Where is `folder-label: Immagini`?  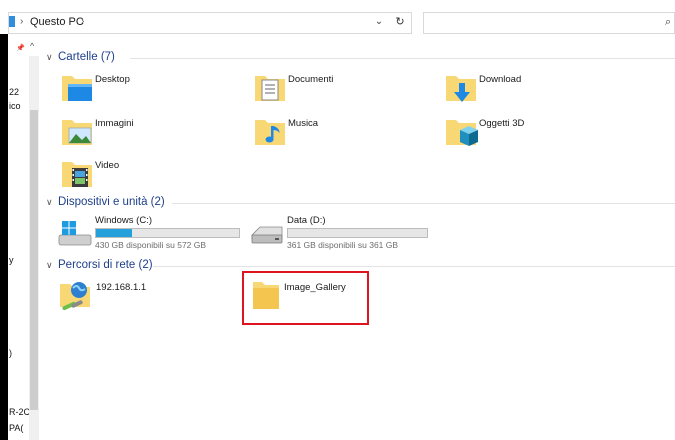
folder-label: Immagini is located at coordinates (114, 123).